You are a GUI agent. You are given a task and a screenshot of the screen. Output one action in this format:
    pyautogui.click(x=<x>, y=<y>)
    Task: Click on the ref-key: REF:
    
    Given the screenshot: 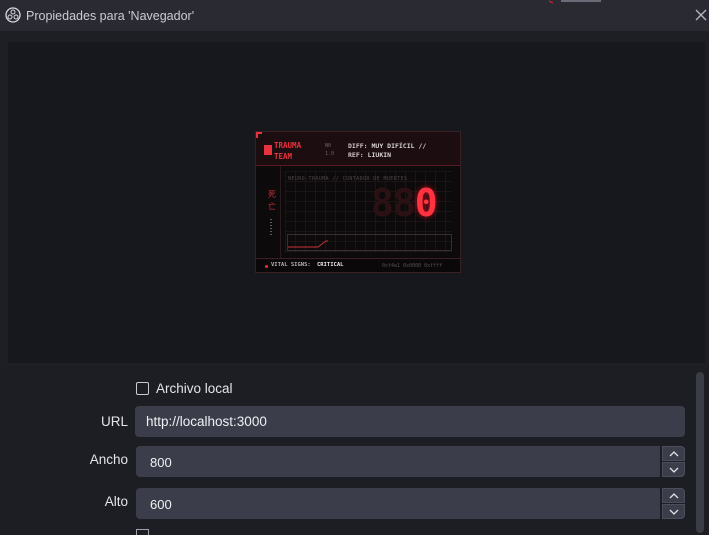 What is the action you would take?
    pyautogui.click(x=356, y=155)
    